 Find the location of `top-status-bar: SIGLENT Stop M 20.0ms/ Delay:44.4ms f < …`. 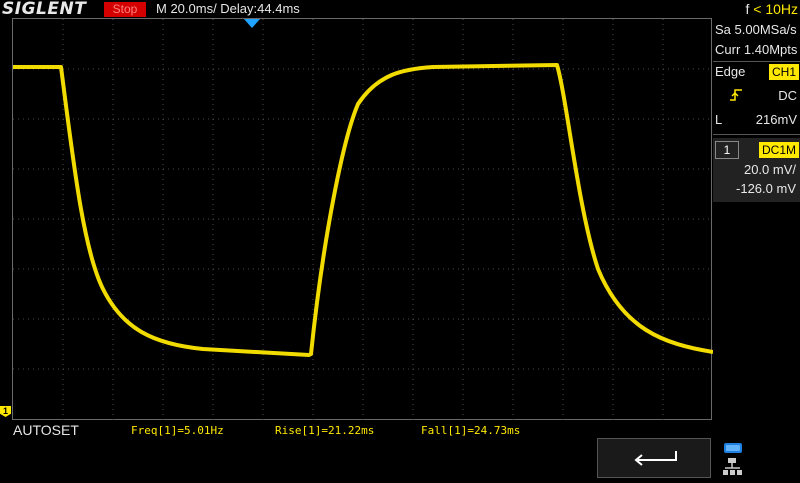

top-status-bar: SIGLENT Stop M 20.0ms/ Delay:44.4ms f < … is located at coordinates (400, 9).